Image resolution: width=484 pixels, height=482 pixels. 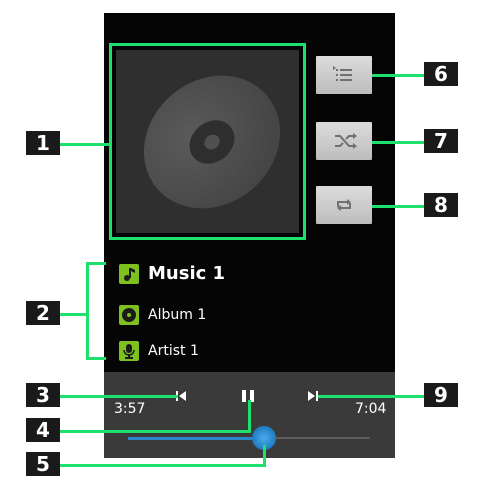 I want to click on callout-8: 8, so click(x=441, y=205).